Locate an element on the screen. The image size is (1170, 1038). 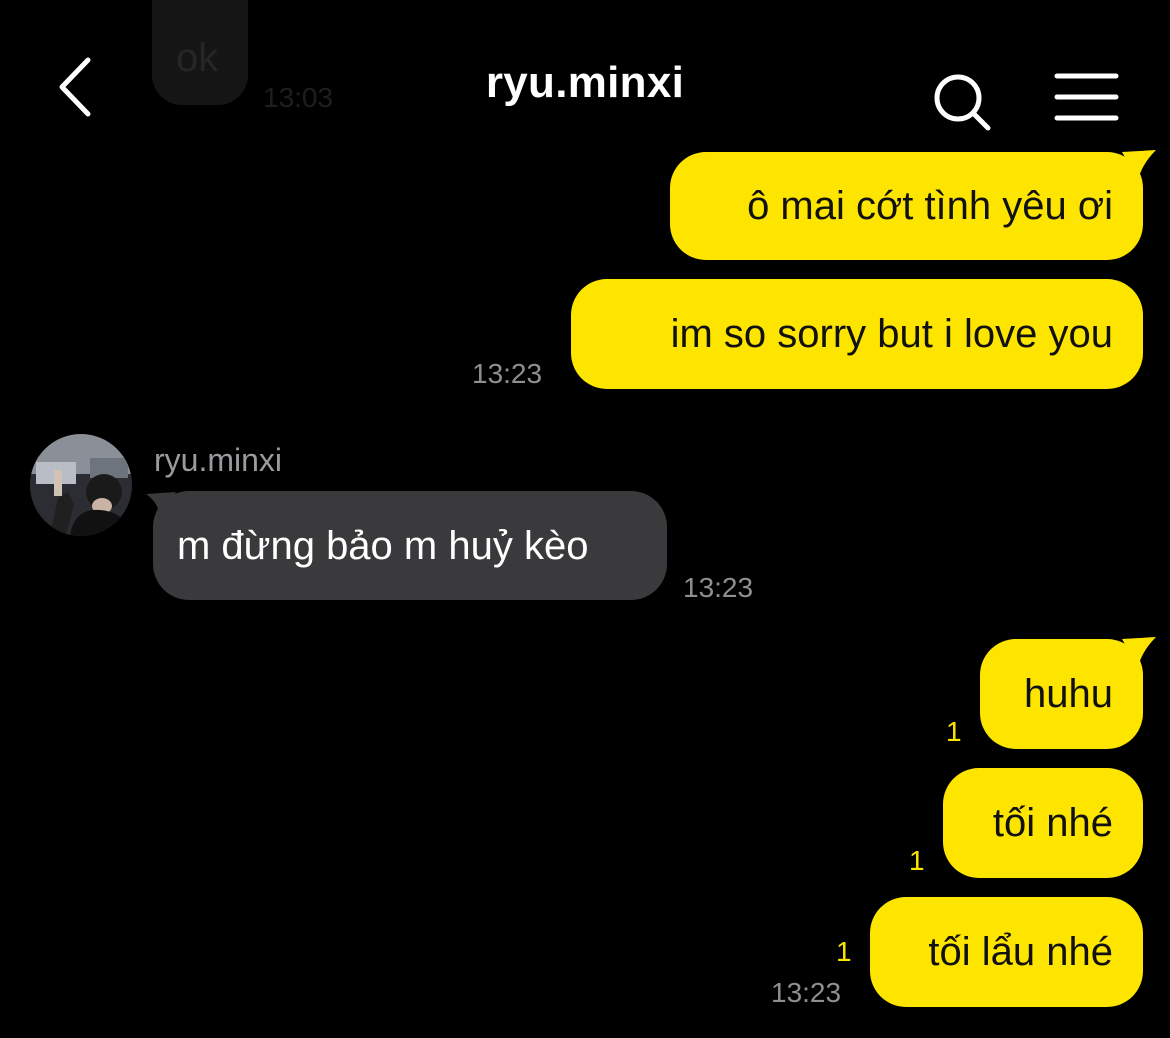
message-text: m đừng bảo m huỷ kèo is located at coordinates (383, 545).